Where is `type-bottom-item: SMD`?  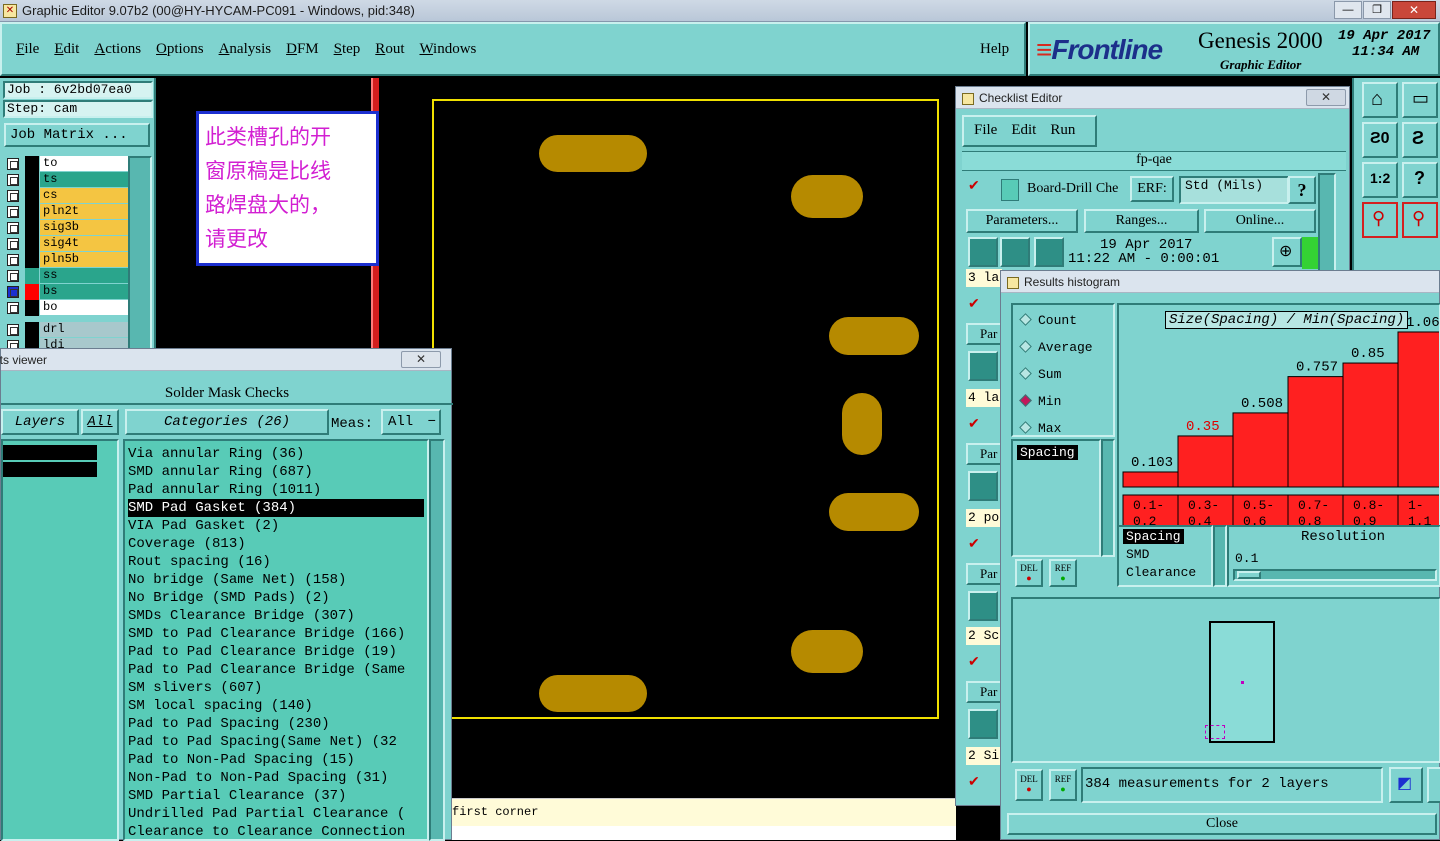 type-bottom-item: SMD is located at coordinates (1137, 554).